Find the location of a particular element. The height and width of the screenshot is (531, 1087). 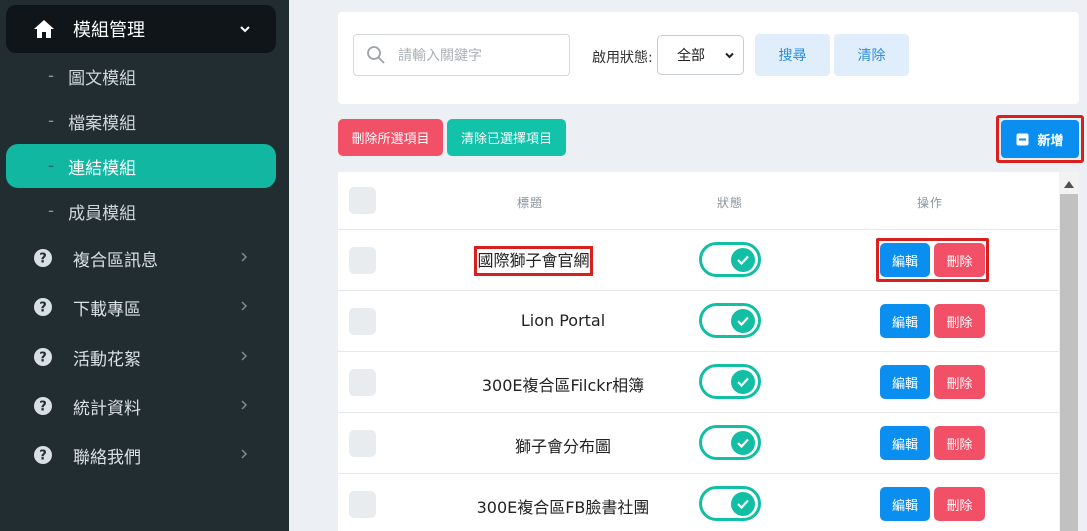

scrollbar-thumb is located at coordinates (1069, 362).